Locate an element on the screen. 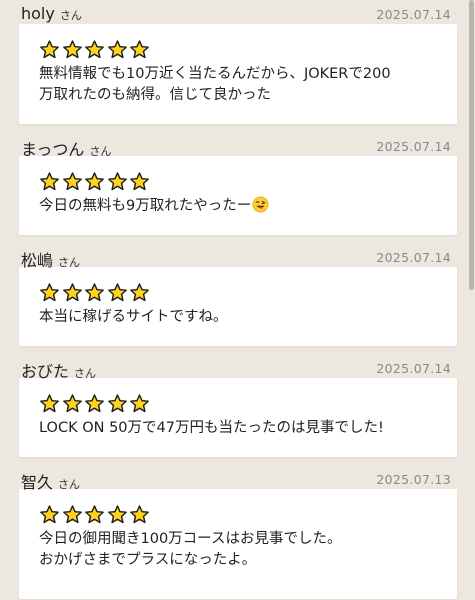 This screenshot has height=600, width=475. review-card: 今日の無料も9万取れたやったー is located at coordinates (238, 195).